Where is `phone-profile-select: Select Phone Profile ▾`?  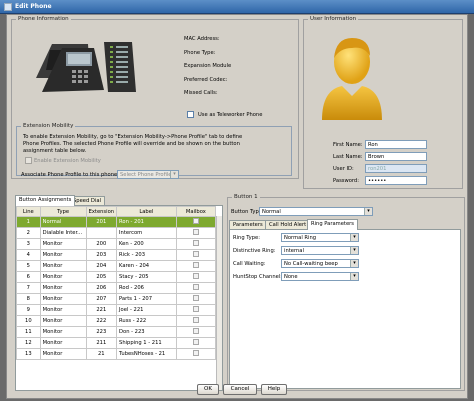 phone-profile-select: Select Phone Profile ▾ is located at coordinates (148, 174).